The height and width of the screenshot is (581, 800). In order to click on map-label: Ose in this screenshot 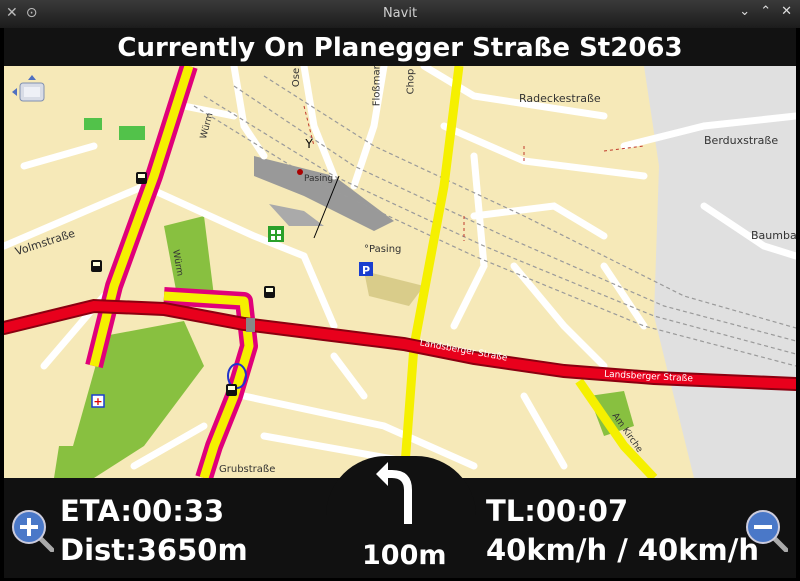, I will do `click(297, 77)`.